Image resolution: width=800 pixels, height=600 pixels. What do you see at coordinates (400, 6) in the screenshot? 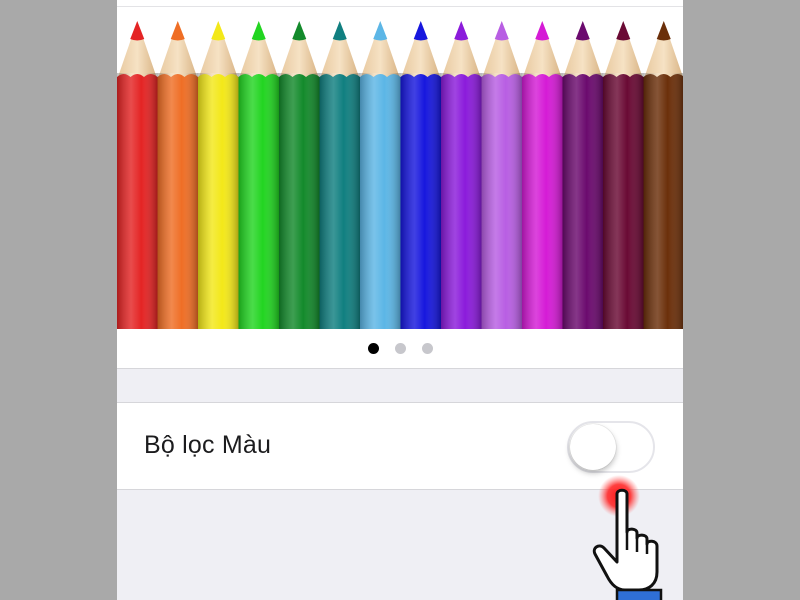
I see `divider` at bounding box center [400, 6].